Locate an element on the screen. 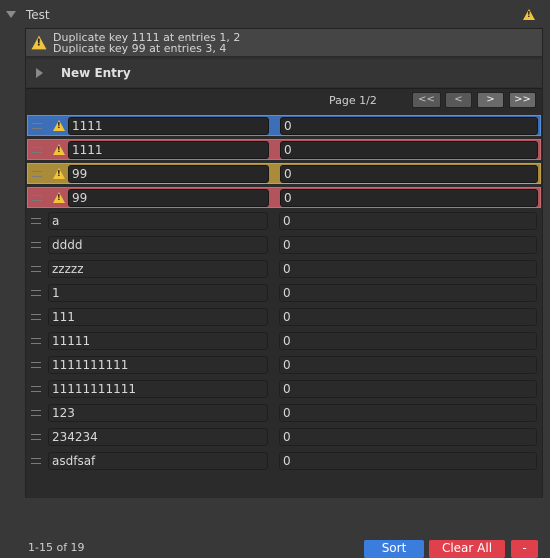 The height and width of the screenshot is (558, 550). foldout-collapsed-arrow-icon is located at coordinates (39, 73).